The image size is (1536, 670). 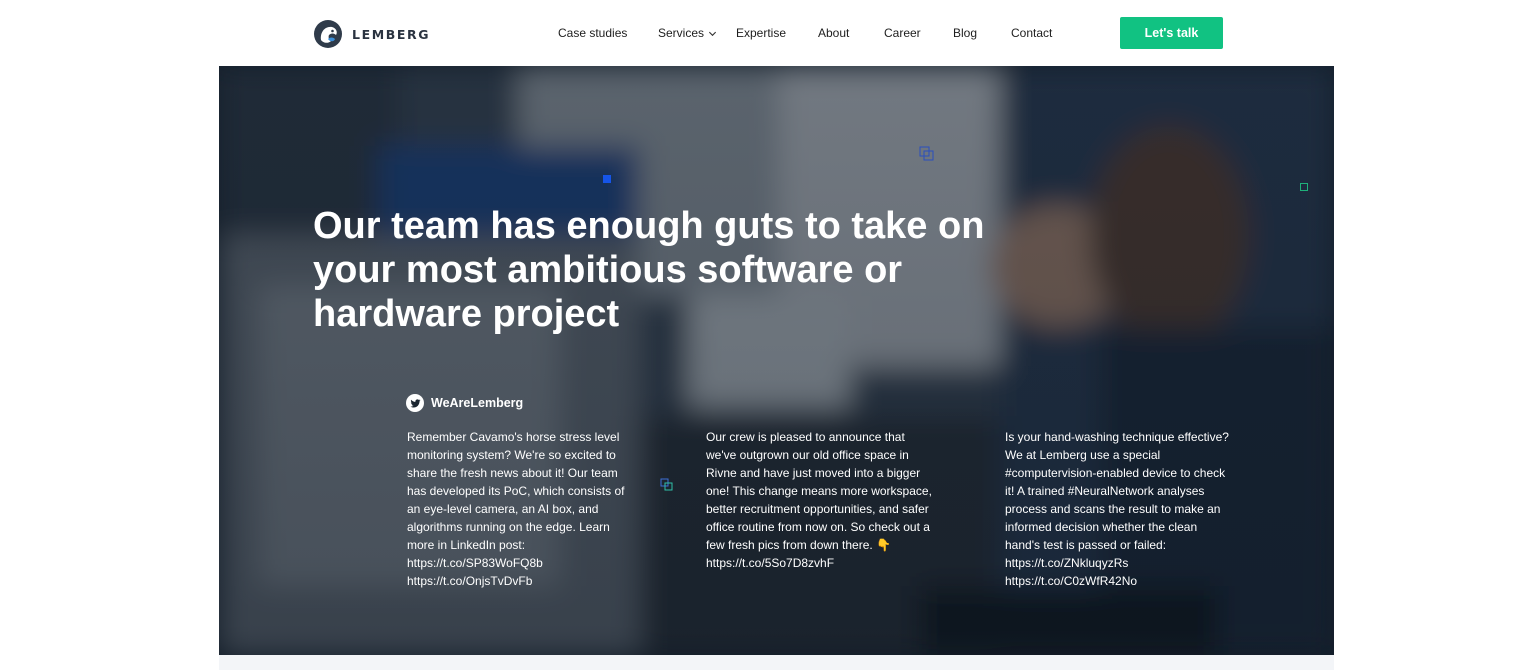 What do you see at coordinates (902, 33) in the screenshot?
I see `nav-career: Career` at bounding box center [902, 33].